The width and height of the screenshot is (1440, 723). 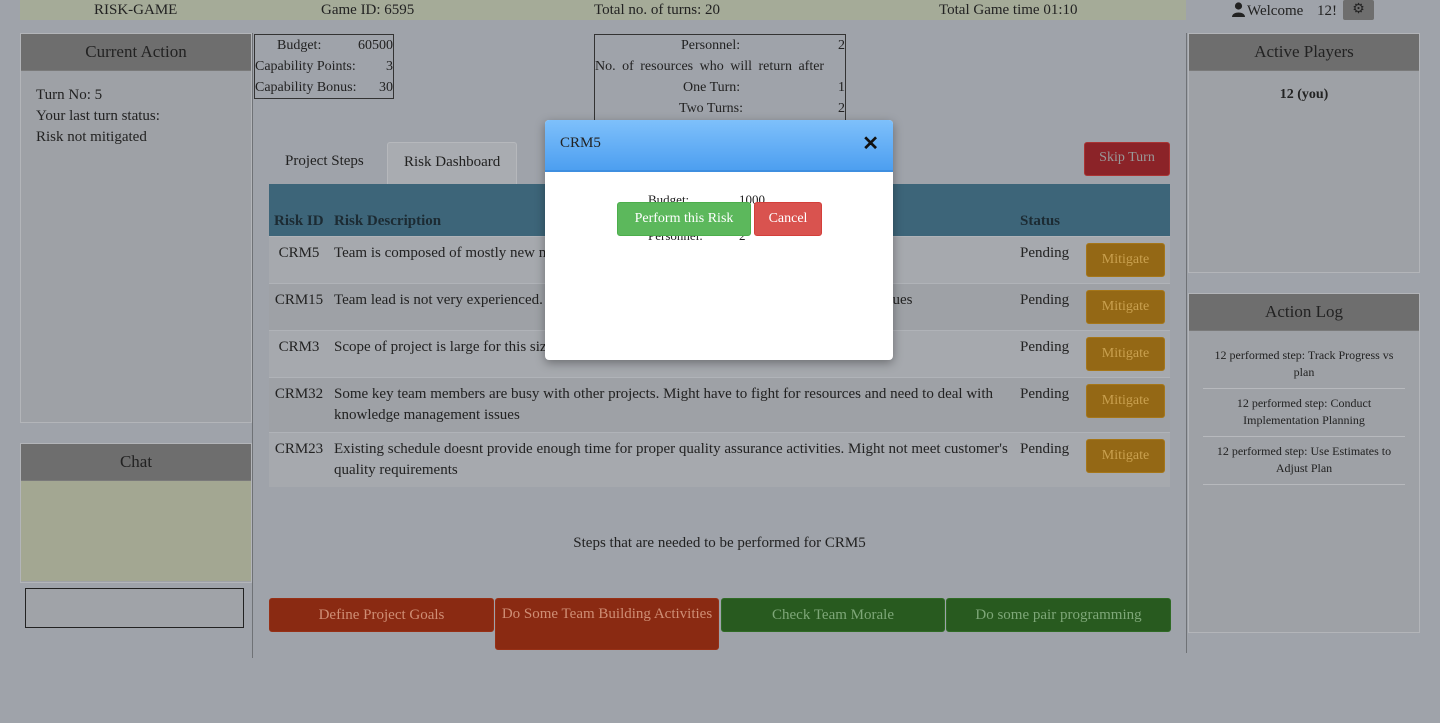 I want to click on close-icon: ✕, so click(x=870, y=144).